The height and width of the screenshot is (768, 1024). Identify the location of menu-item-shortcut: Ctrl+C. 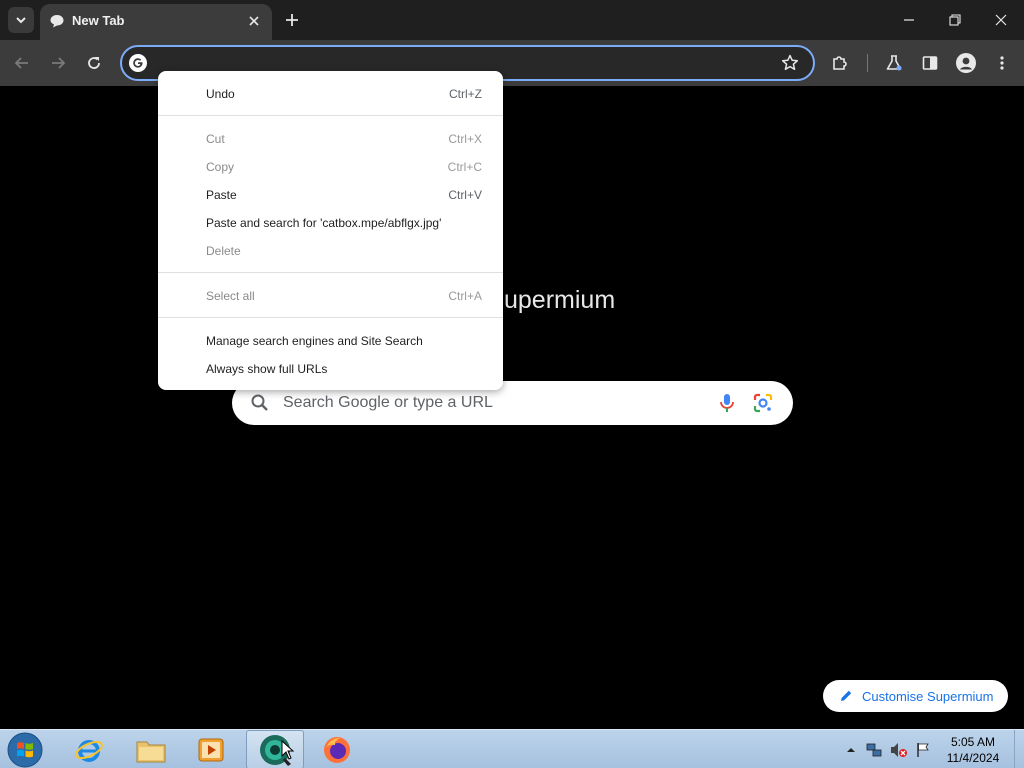
(464, 167).